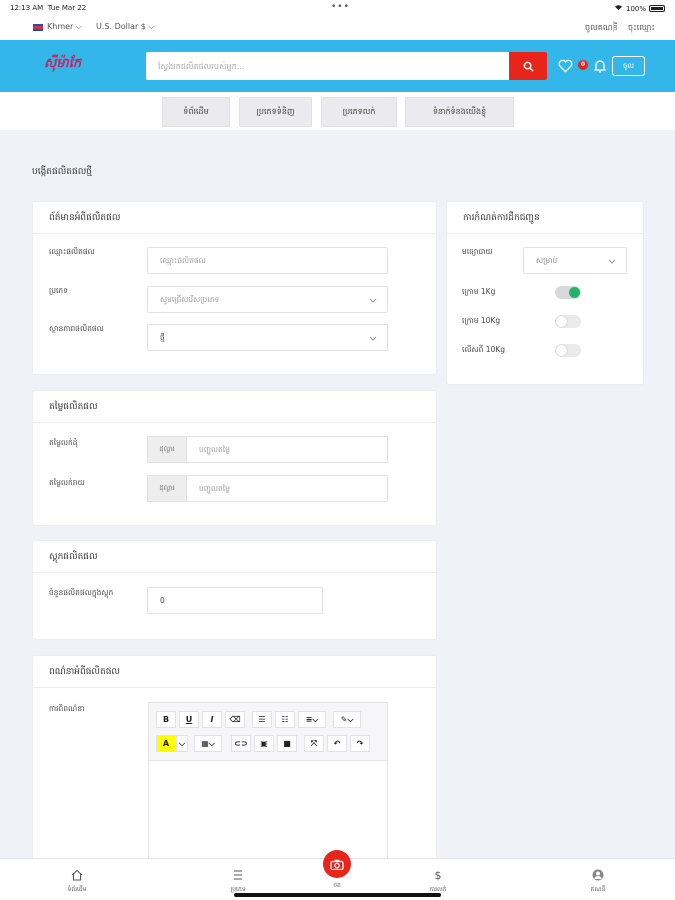 The image size is (675, 900). I want to click on bell-icon, so click(600, 67).